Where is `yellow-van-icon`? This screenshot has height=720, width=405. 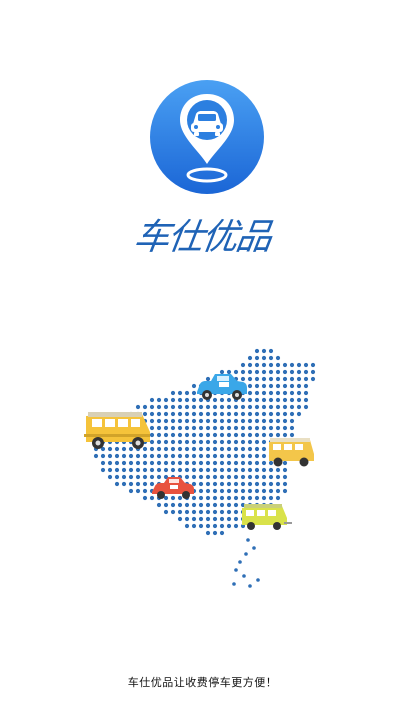
yellow-van-icon is located at coordinates (117, 430).